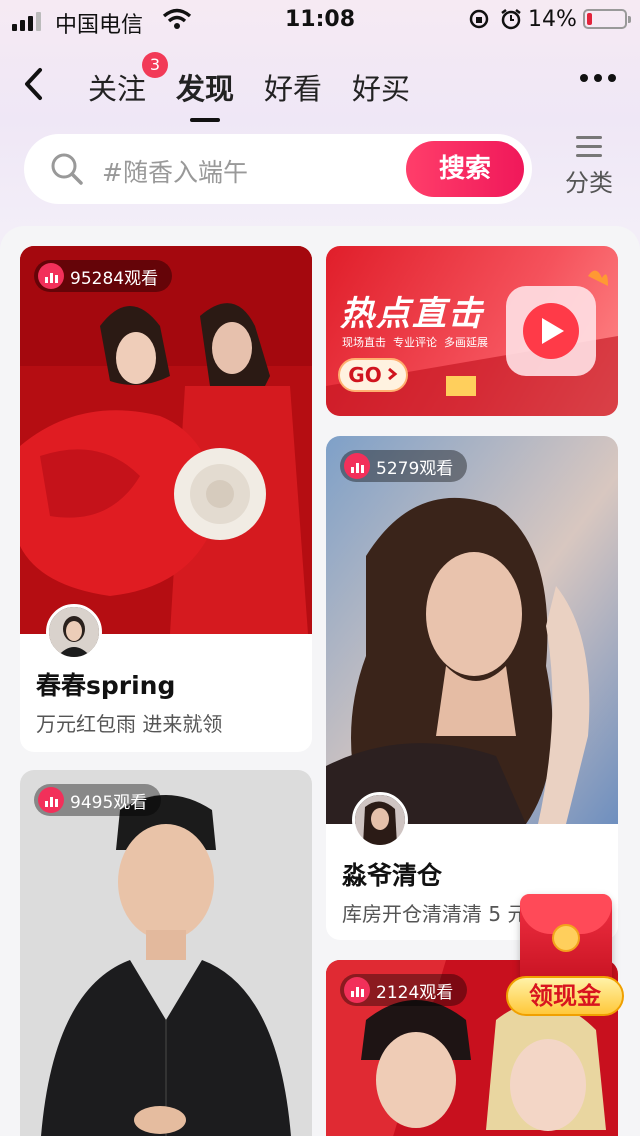 The height and width of the screenshot is (1136, 640). I want to click on coin-icon, so click(566, 938).